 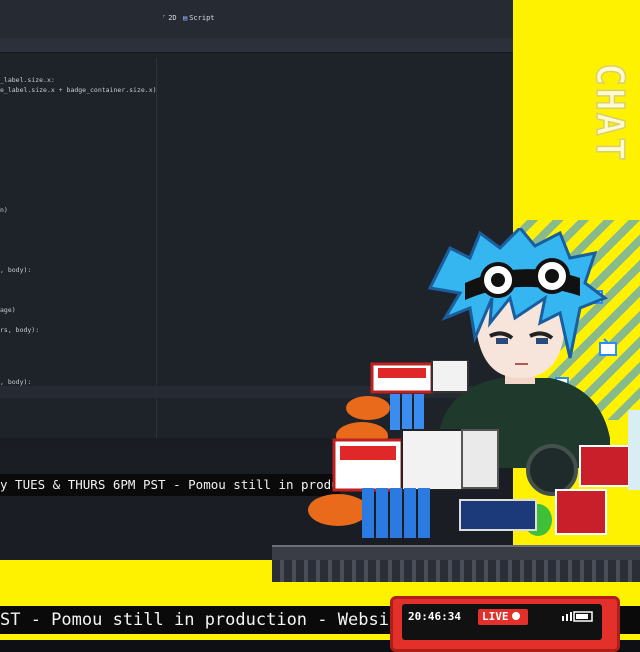 What do you see at coordinates (434, 616) in the screenshot?
I see `camera-time: 20:46:34` at bounding box center [434, 616].